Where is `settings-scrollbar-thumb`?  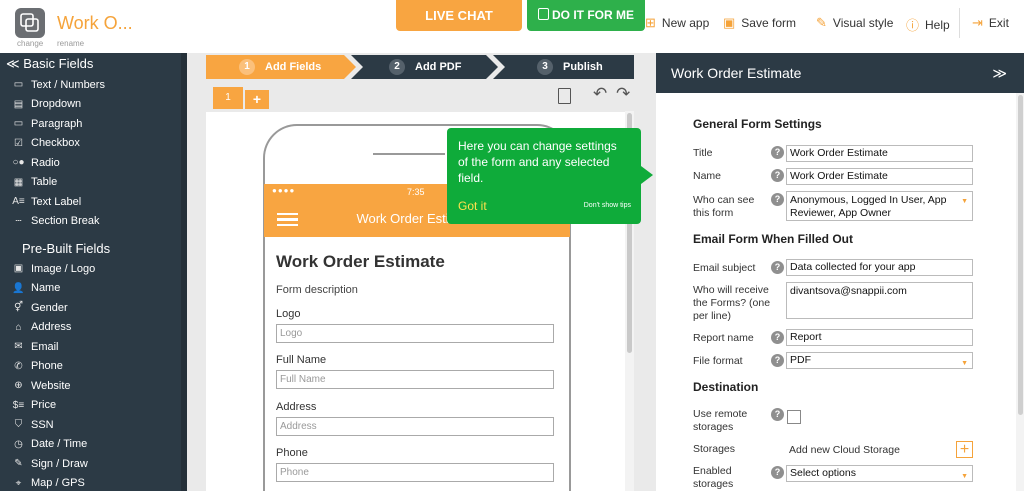 settings-scrollbar-thumb is located at coordinates (1020, 255).